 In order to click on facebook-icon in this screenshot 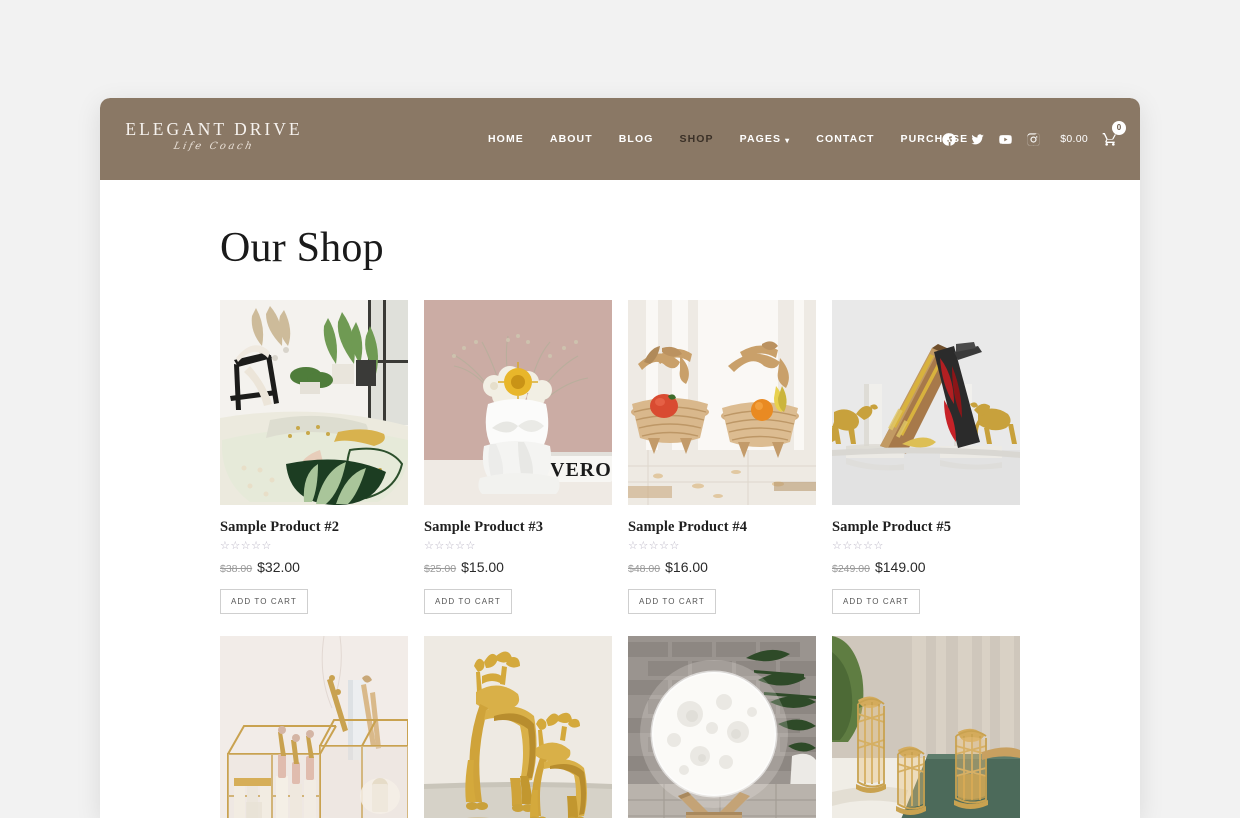, I will do `click(949, 139)`.